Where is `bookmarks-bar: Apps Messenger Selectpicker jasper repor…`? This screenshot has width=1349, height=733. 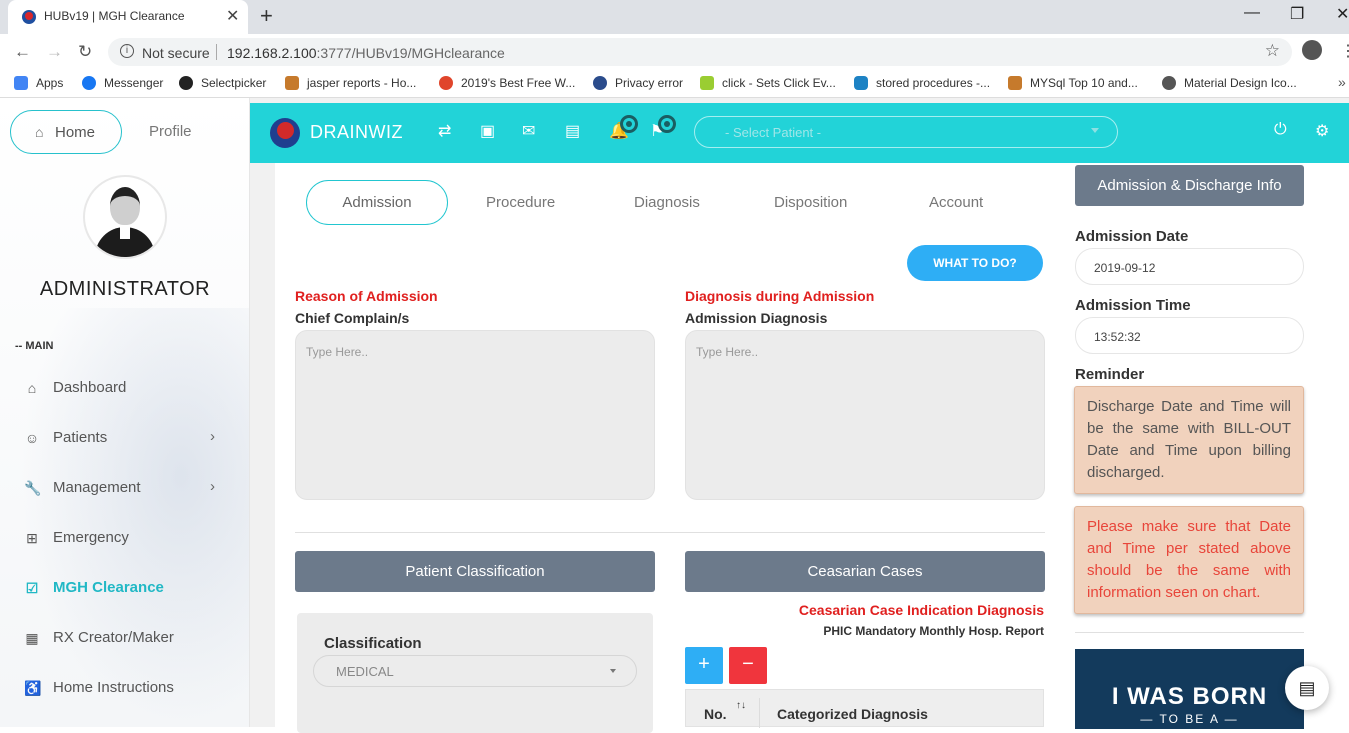
bookmarks-bar: Apps Messenger Selectpicker jasper repor… is located at coordinates (674, 84).